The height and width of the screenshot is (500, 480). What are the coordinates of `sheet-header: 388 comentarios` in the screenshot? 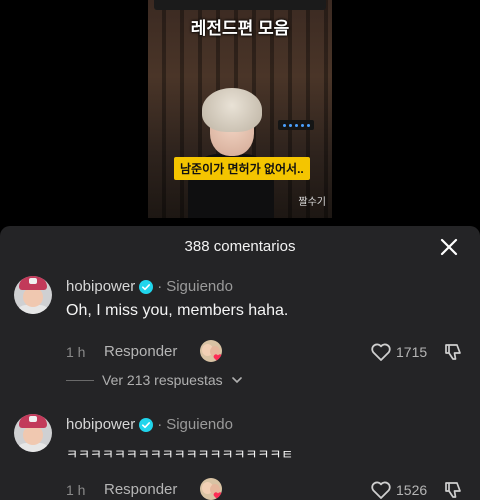 It's located at (240, 247).